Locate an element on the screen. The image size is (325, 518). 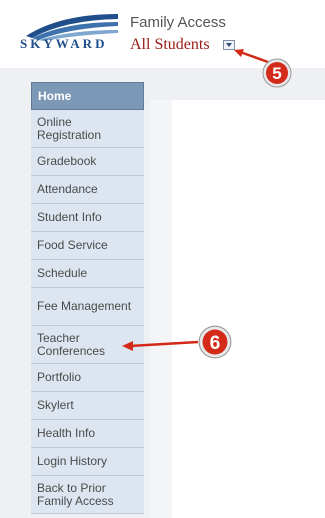
app-title: Family Access is located at coordinates (178, 22).